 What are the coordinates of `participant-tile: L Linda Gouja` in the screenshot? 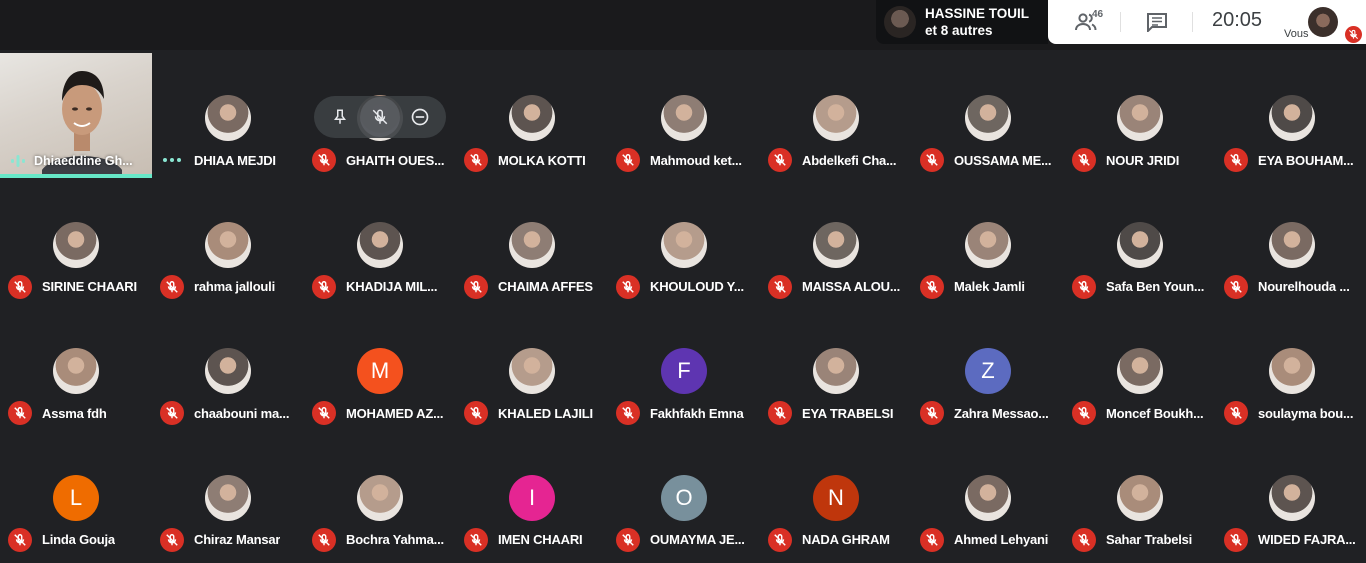 It's located at (76, 496).